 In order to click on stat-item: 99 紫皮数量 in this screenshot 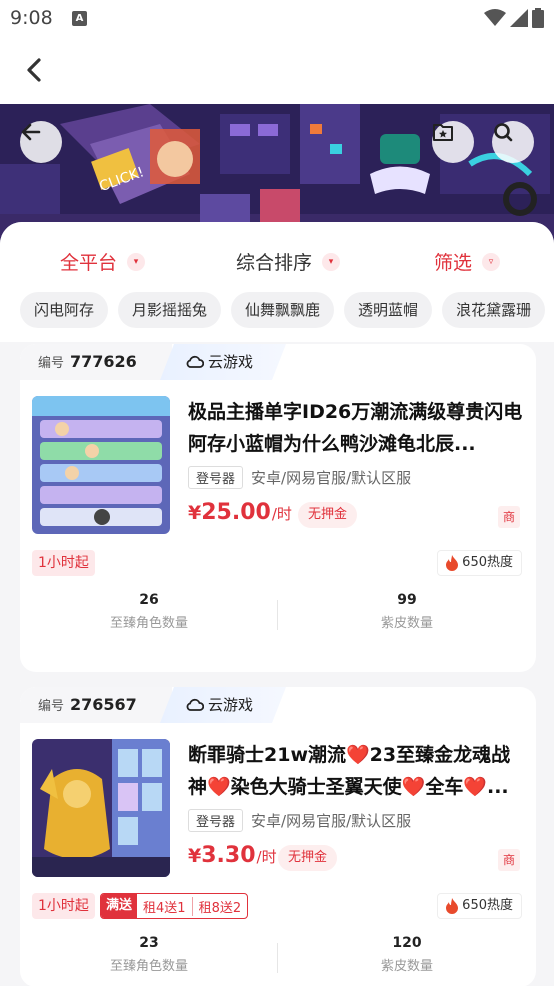, I will do `click(407, 611)`.